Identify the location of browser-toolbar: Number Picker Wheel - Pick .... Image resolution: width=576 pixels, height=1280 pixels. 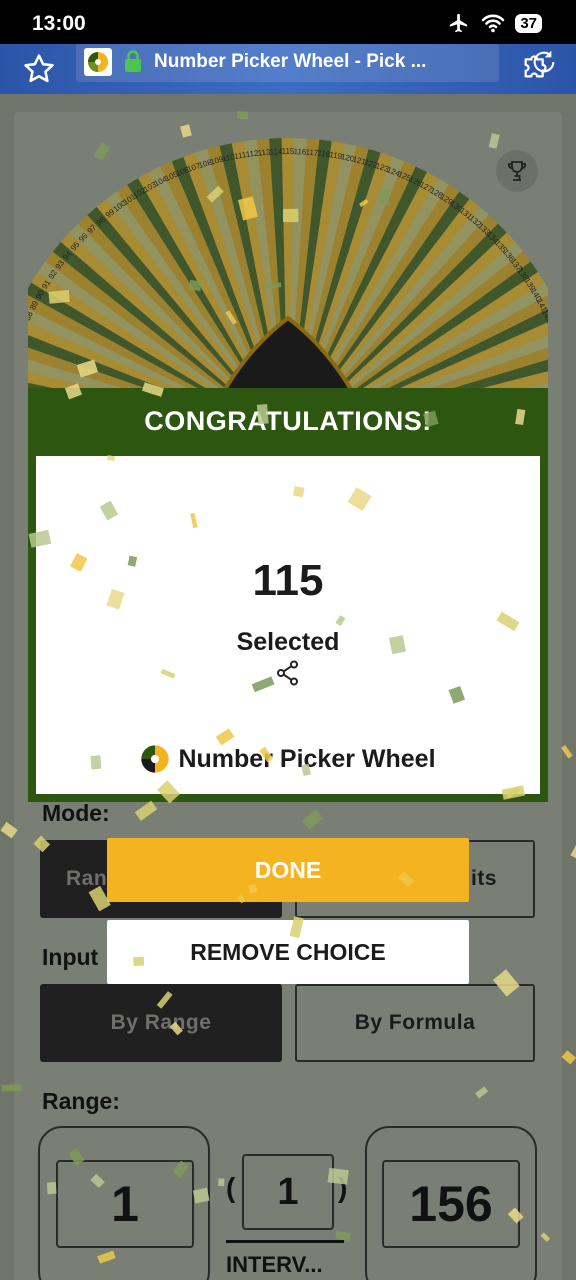
(288, 69).